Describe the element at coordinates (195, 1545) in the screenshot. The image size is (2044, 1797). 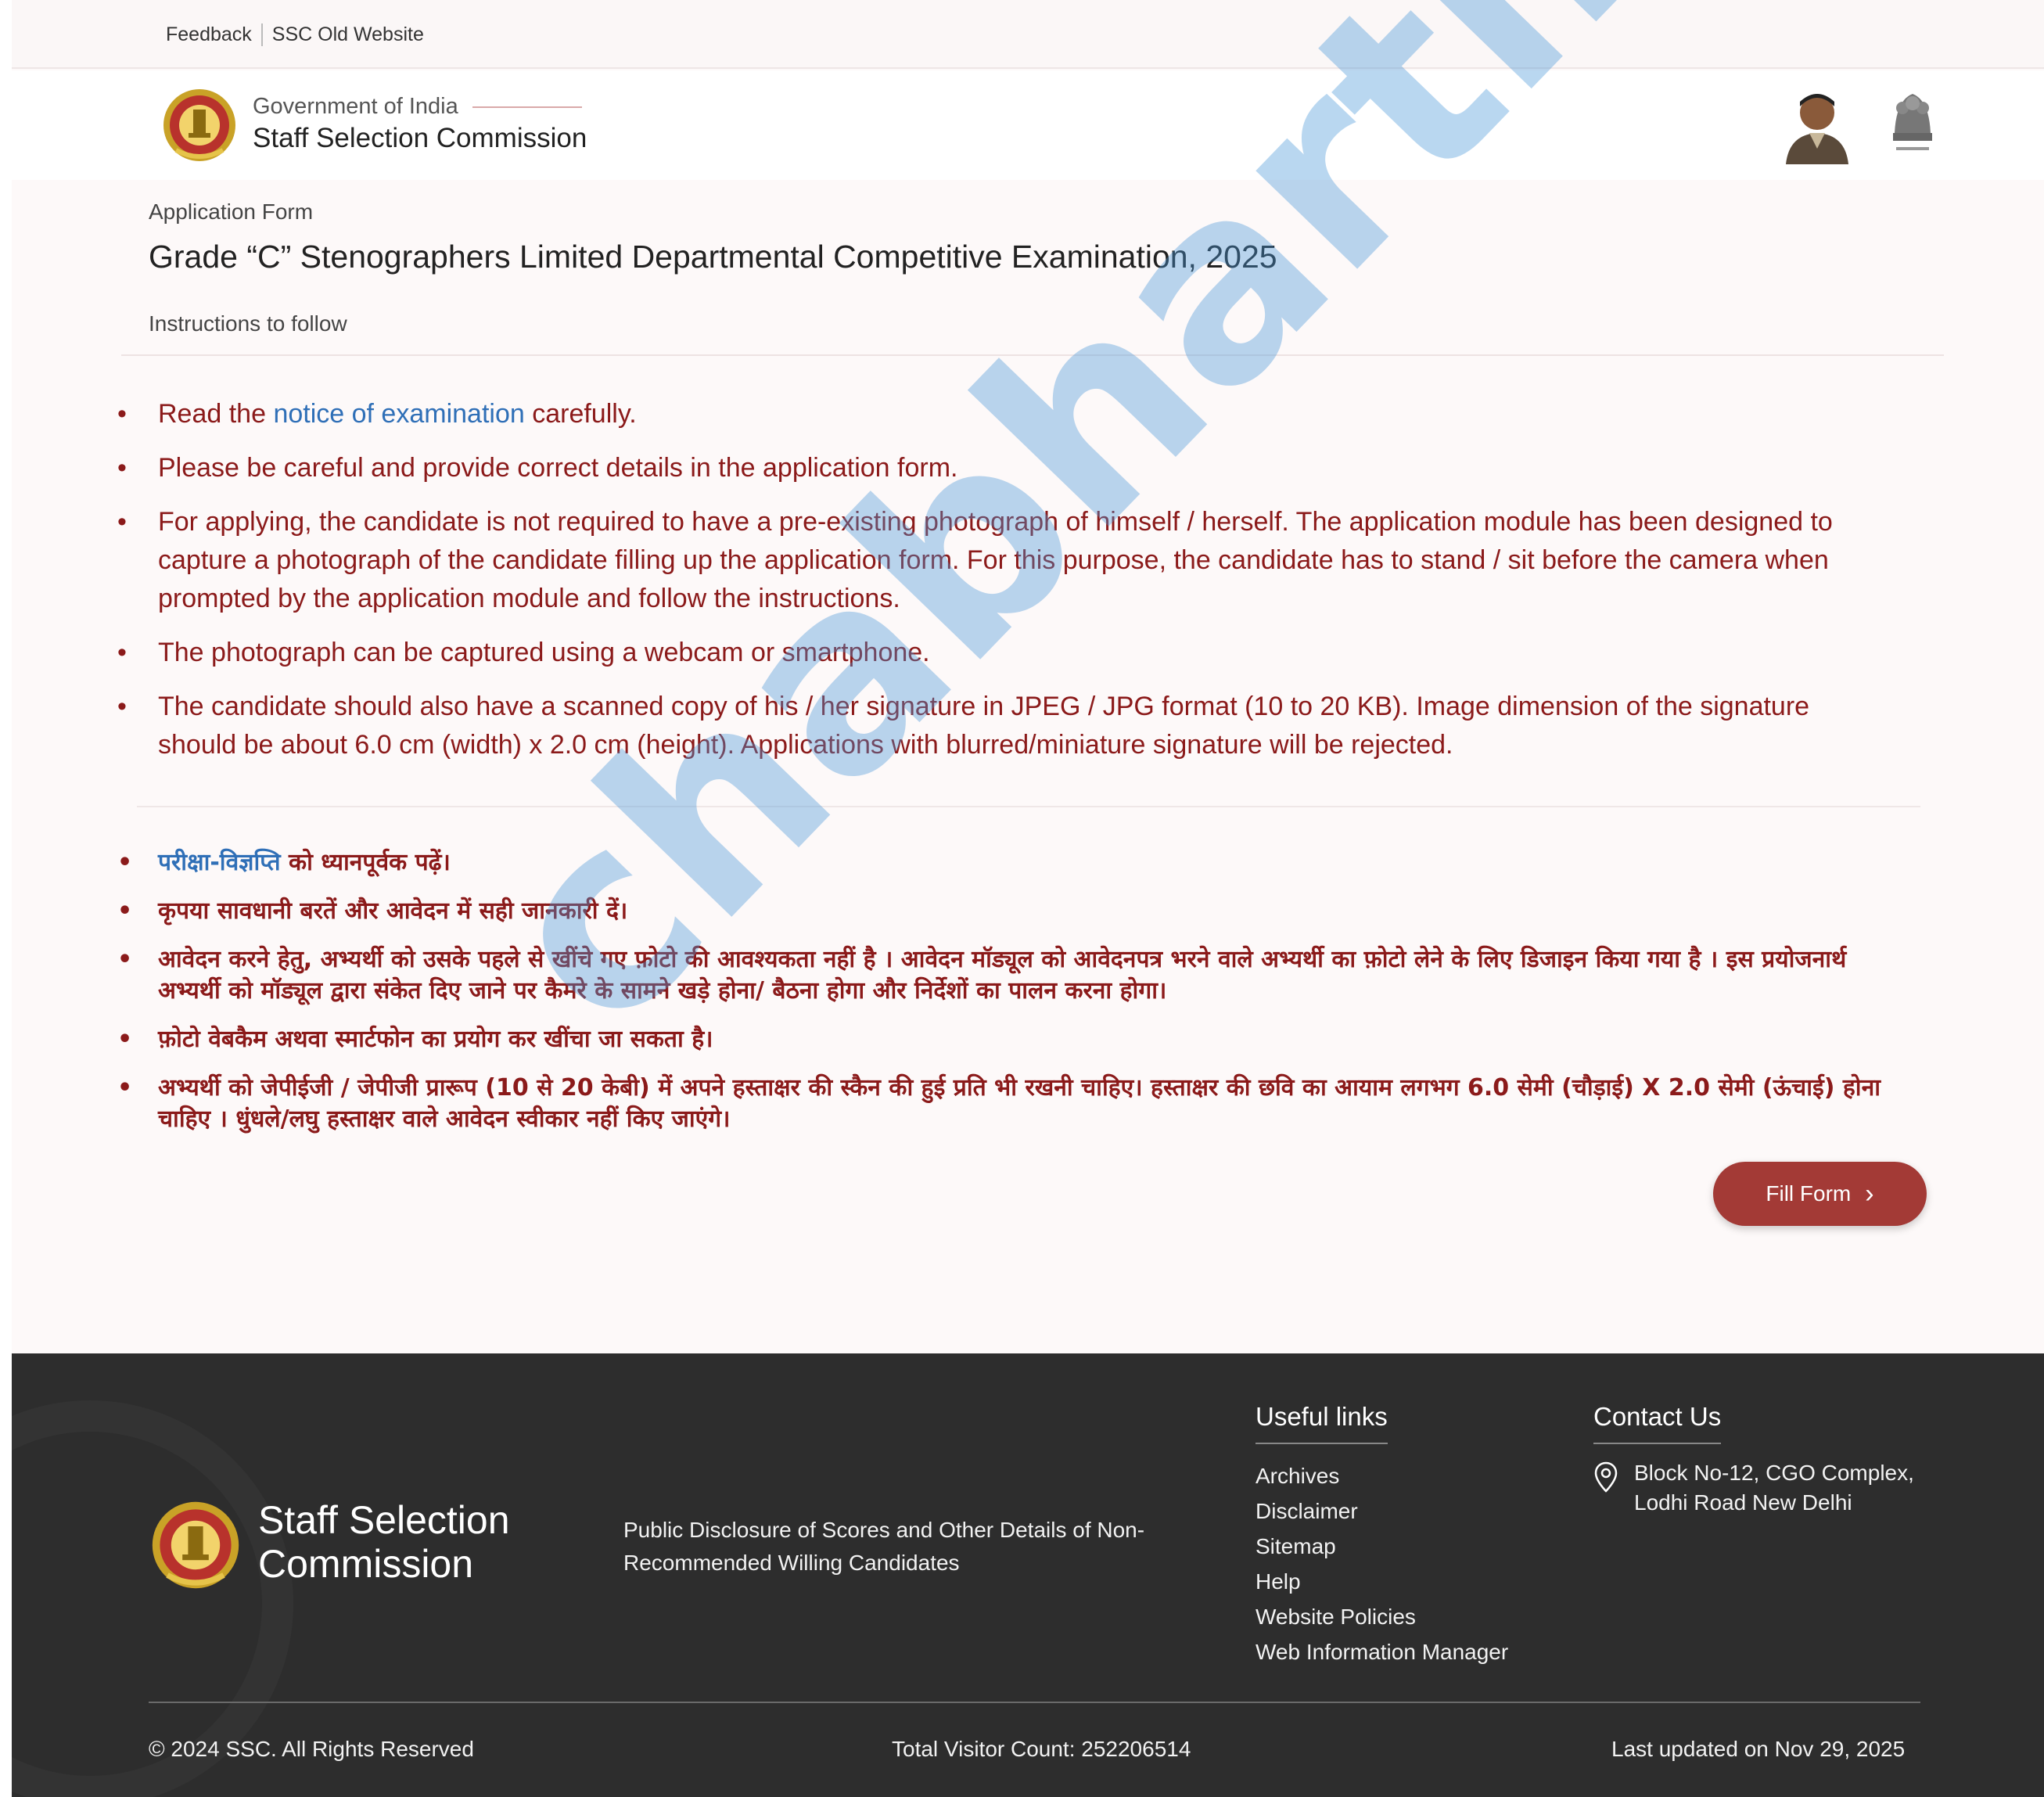
I see `footer-ssc-logo-icon` at that location.